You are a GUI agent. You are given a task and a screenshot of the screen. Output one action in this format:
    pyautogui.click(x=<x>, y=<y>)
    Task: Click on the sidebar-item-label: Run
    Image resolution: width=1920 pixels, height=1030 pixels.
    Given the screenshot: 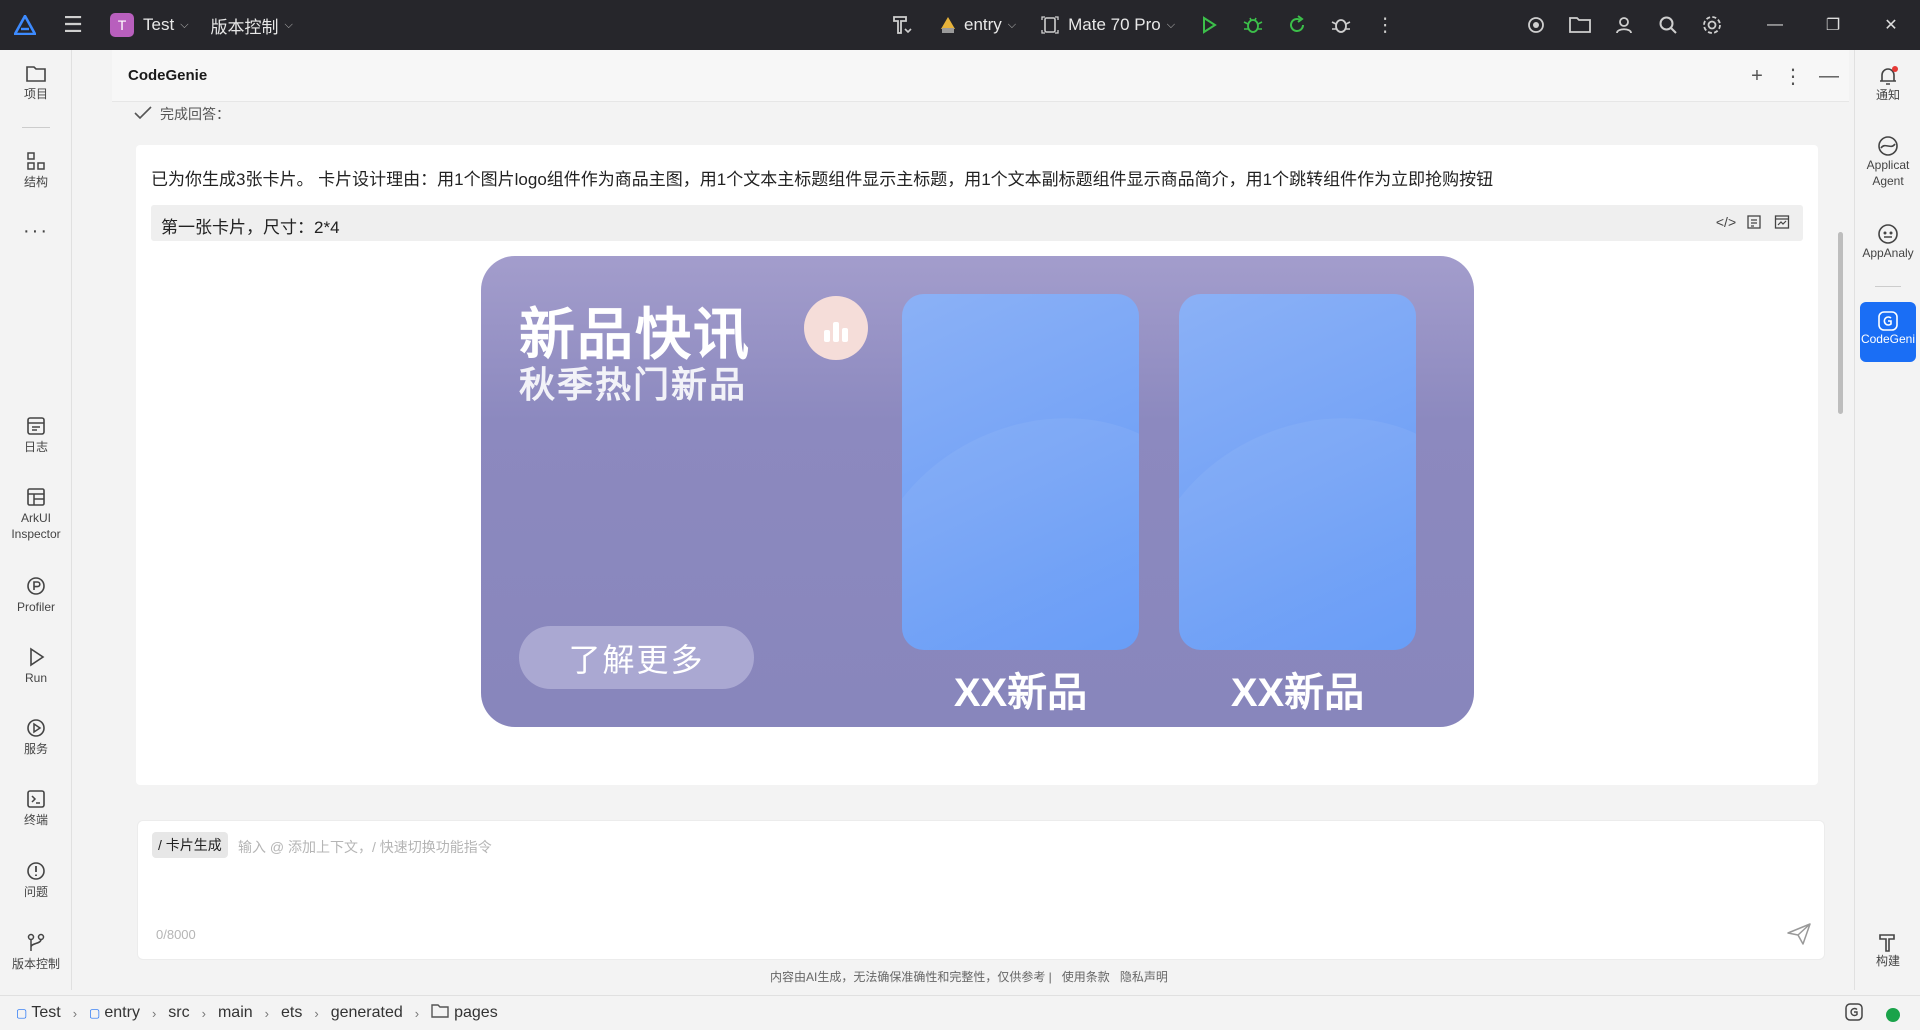 What is the action you would take?
    pyautogui.click(x=35, y=678)
    